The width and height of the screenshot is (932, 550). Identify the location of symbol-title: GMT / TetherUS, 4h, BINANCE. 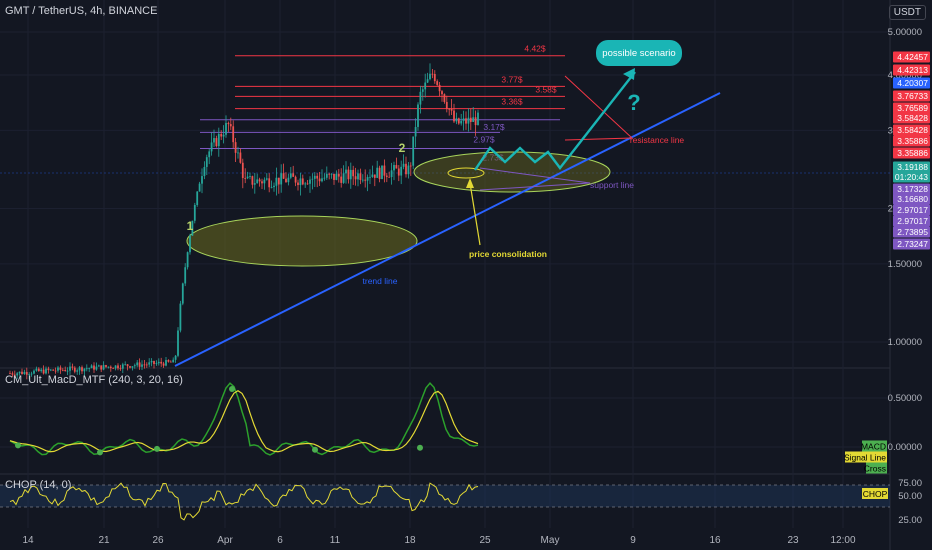
(81, 11).